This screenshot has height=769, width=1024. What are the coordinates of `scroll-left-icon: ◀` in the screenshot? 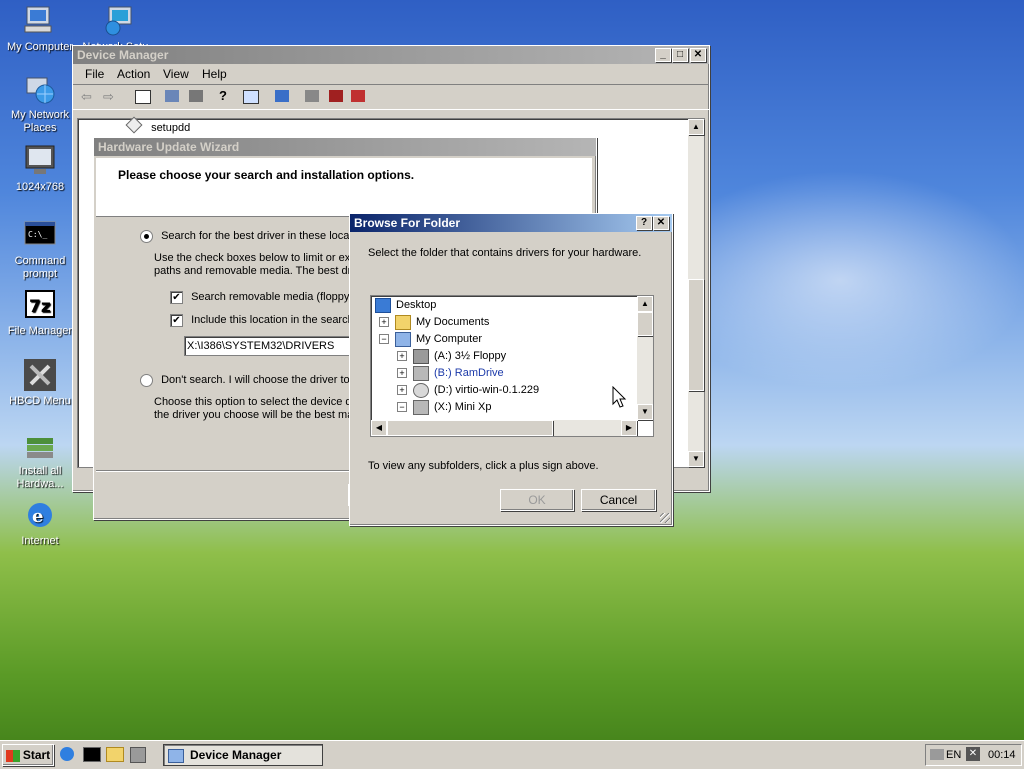 It's located at (379, 428).